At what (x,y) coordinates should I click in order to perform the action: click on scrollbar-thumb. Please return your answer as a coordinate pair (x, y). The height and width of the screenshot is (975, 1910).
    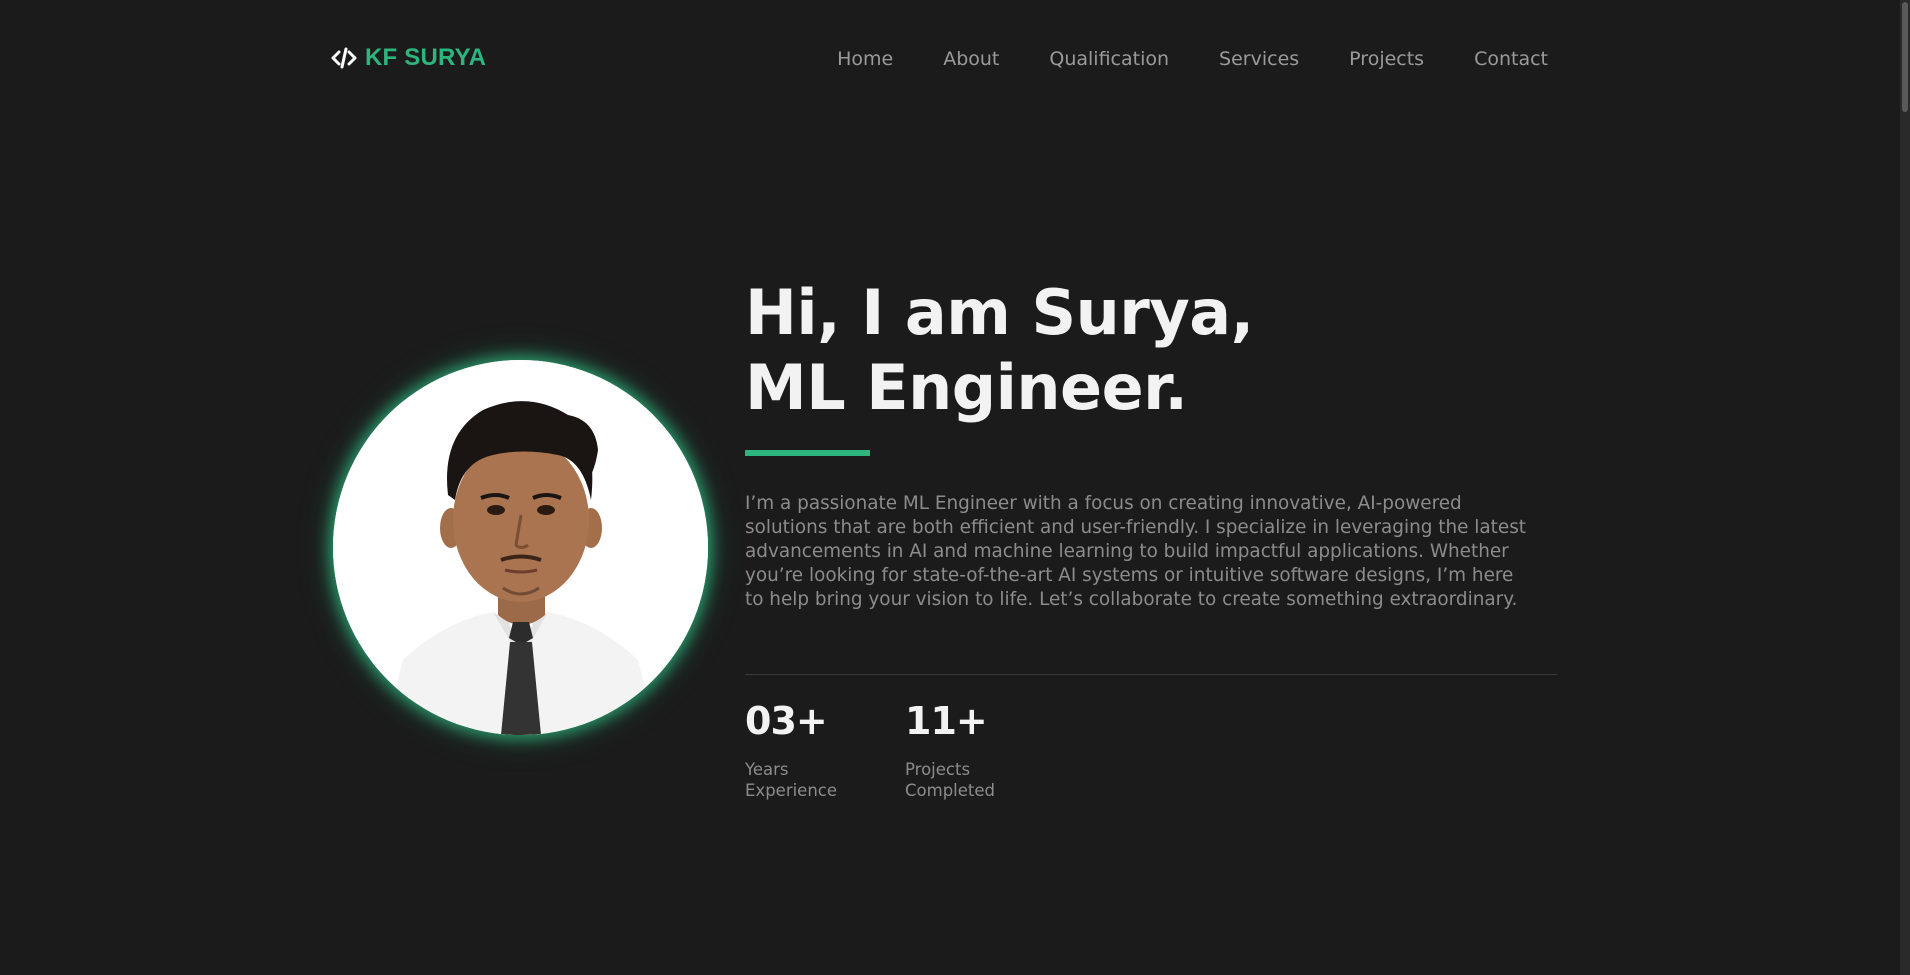
    Looking at the image, I should click on (1905, 57).